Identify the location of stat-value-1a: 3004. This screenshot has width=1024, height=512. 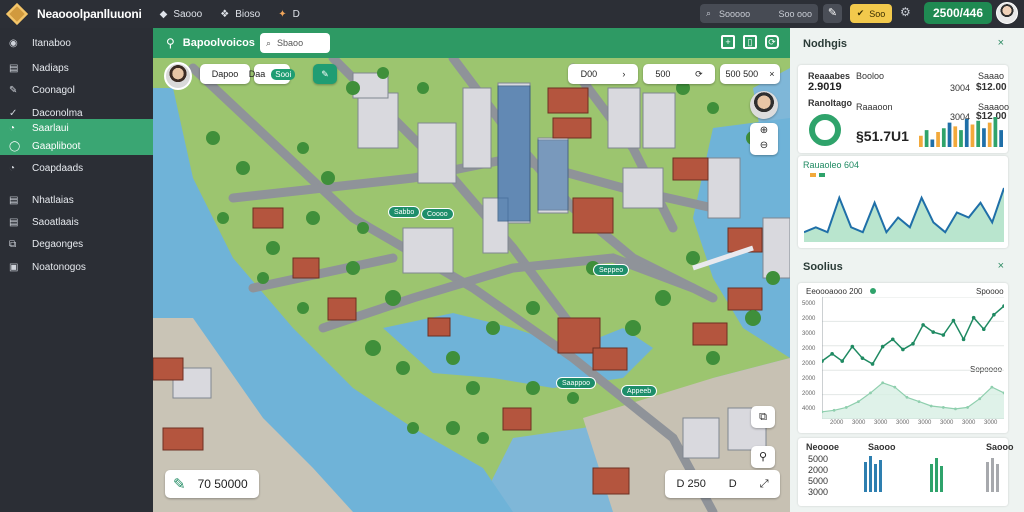
(960, 88).